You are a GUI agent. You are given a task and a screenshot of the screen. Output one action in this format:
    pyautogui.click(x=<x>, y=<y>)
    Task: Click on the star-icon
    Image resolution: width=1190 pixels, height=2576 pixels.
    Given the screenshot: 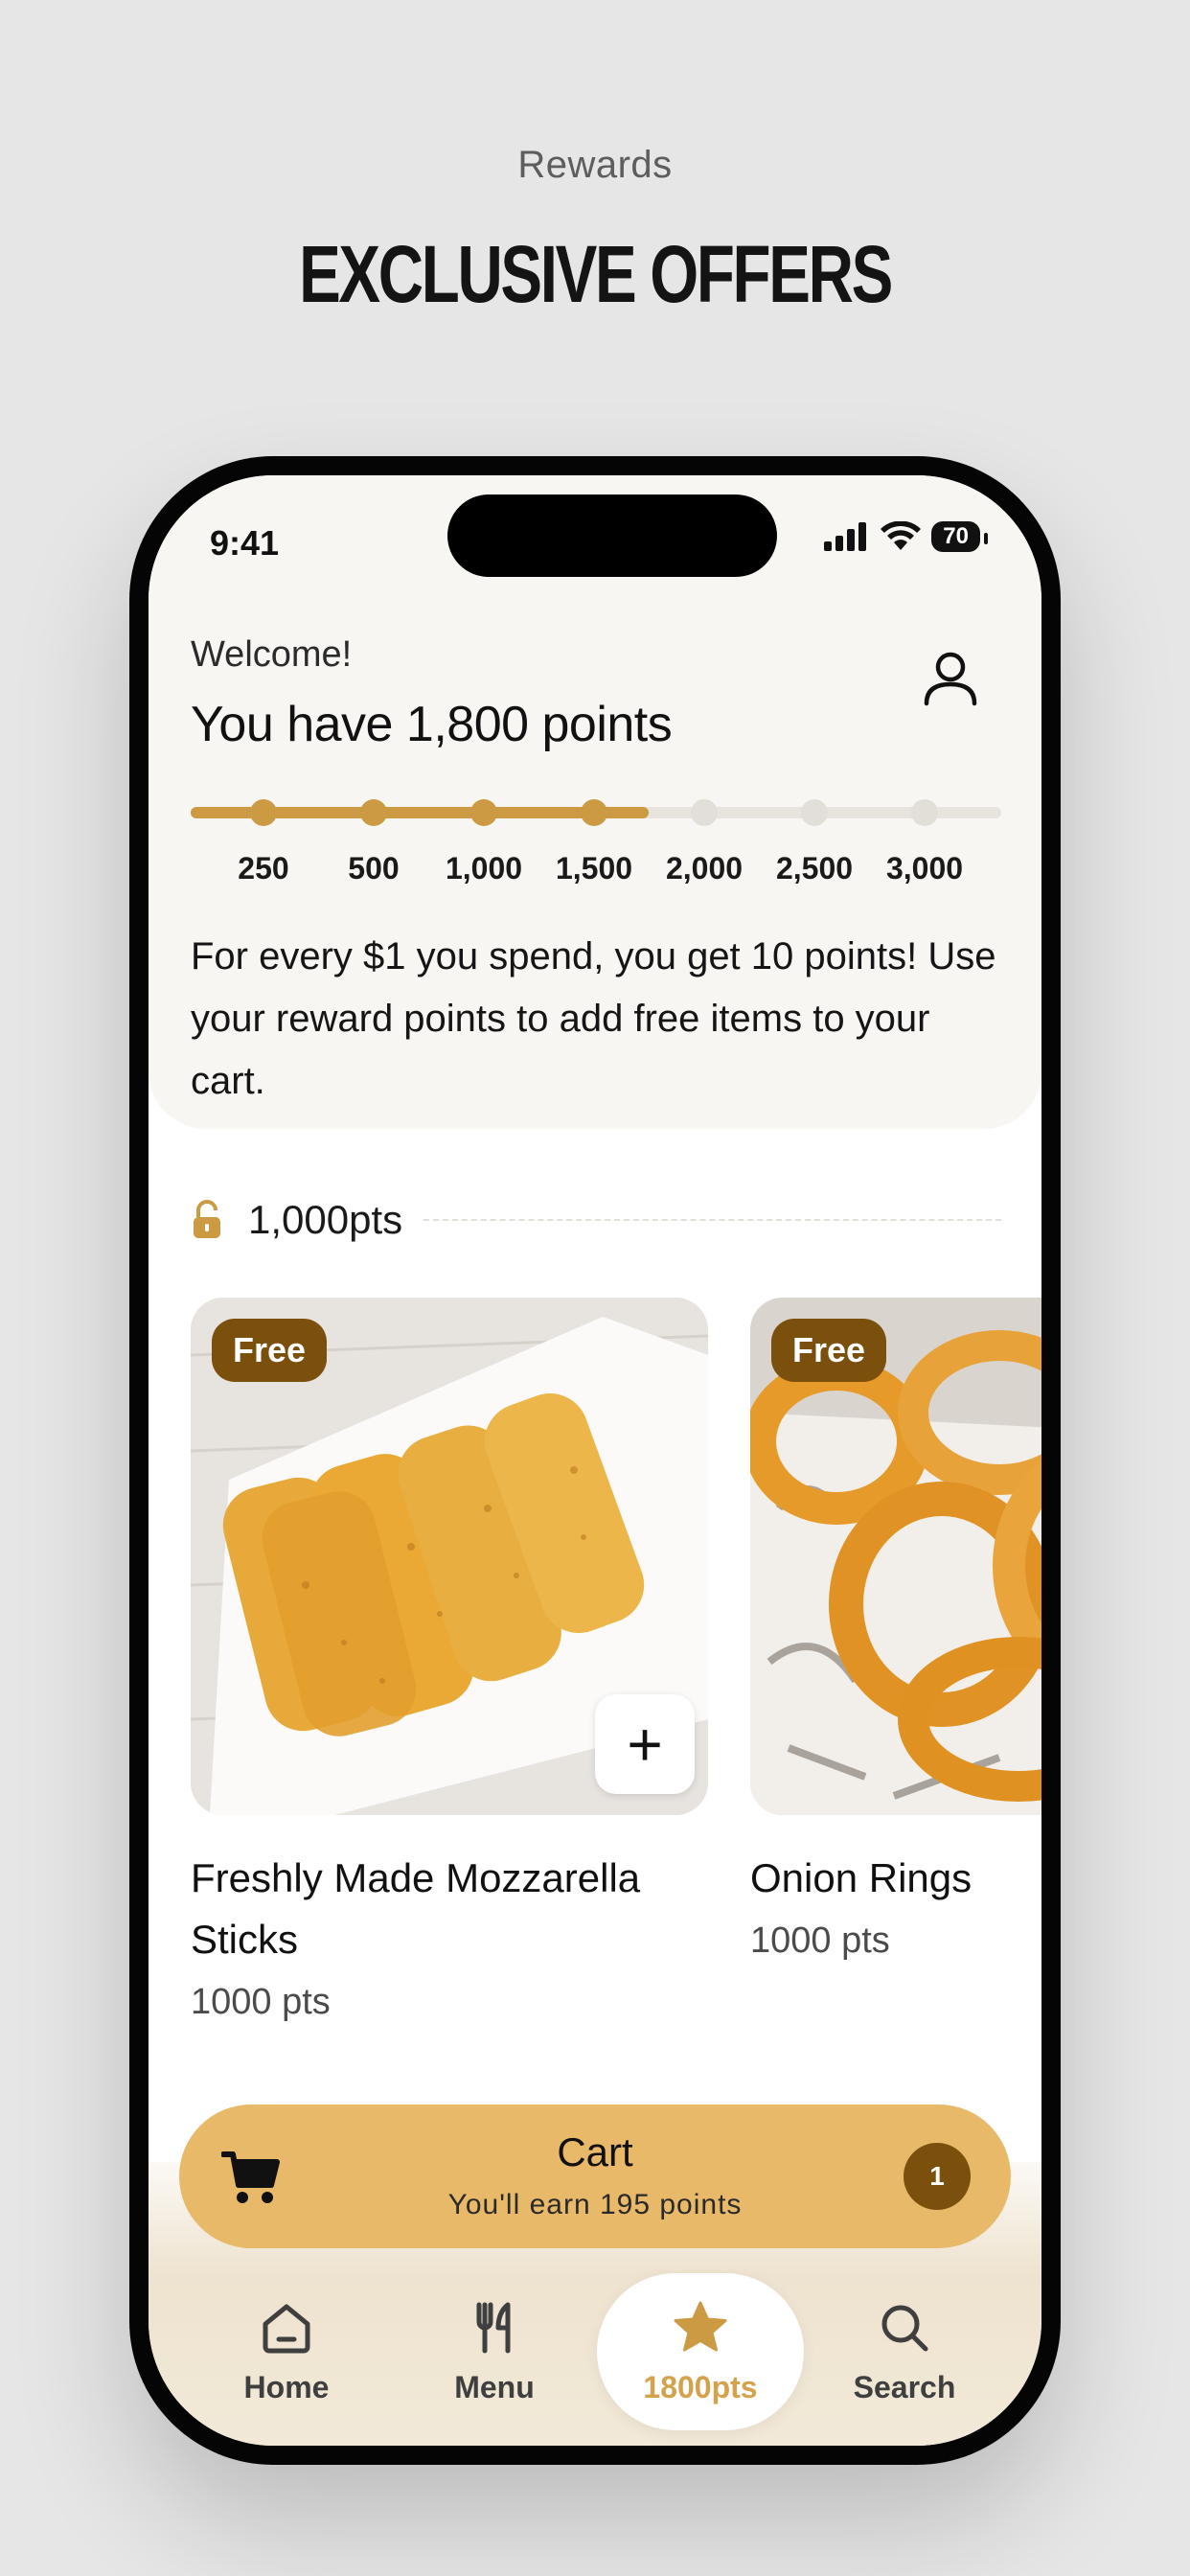 What is the action you would take?
    pyautogui.click(x=700, y=2326)
    